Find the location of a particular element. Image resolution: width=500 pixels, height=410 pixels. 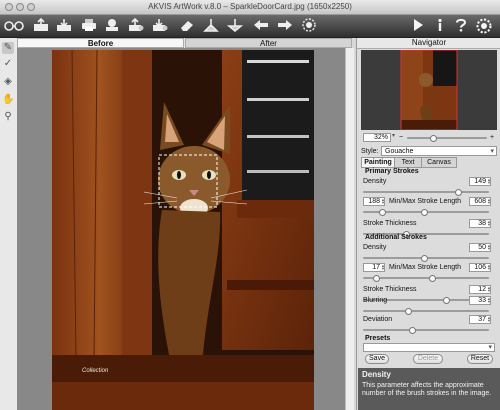

presets-group: Presets ▾ Save Delete Reset is located at coordinates (429, 350).